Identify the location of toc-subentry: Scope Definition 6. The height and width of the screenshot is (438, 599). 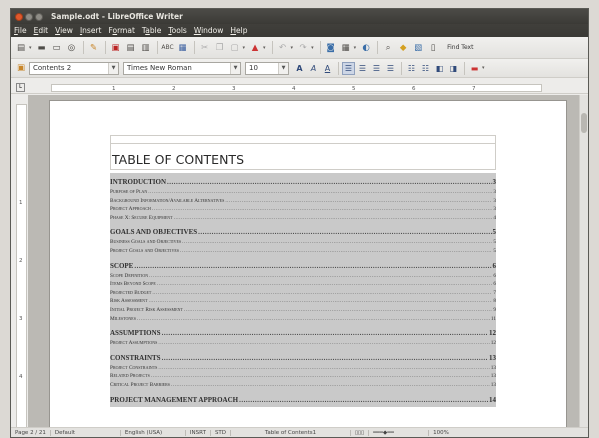
(303, 277).